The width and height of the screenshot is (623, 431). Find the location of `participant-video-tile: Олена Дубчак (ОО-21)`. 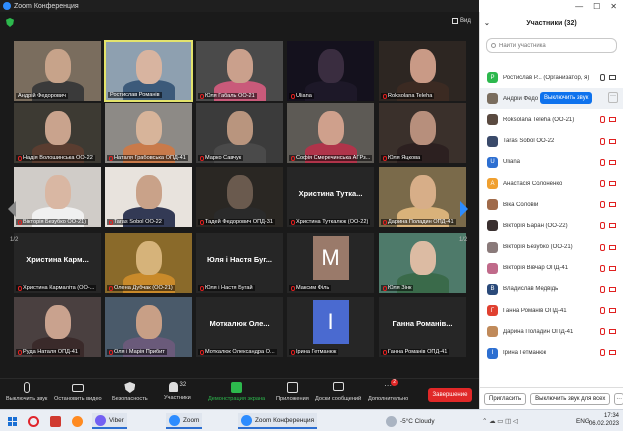

participant-video-tile: Олена Дубчак (ОО-21) is located at coordinates (148, 263).